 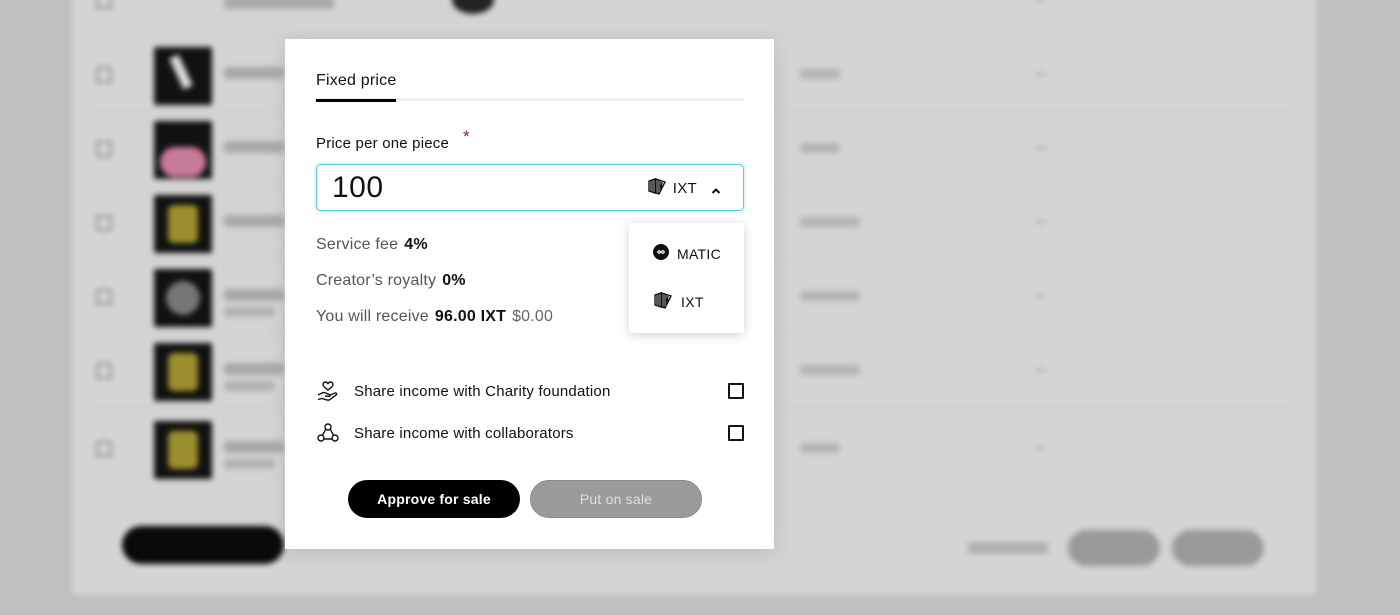 I want to click on selected-currency-label: IXT, so click(x=684, y=188).